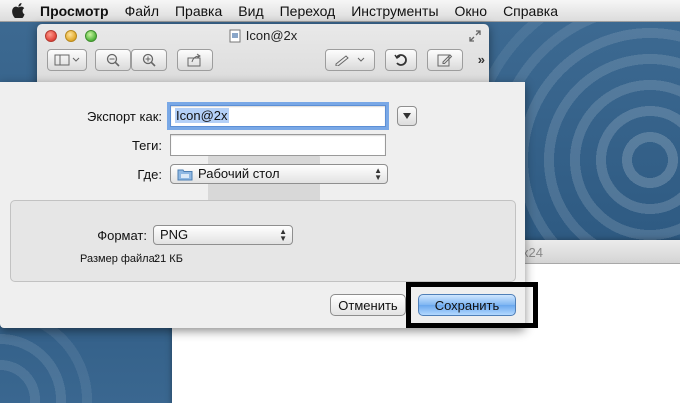  I want to click on export-as-value: Icon@2x, so click(202, 115).